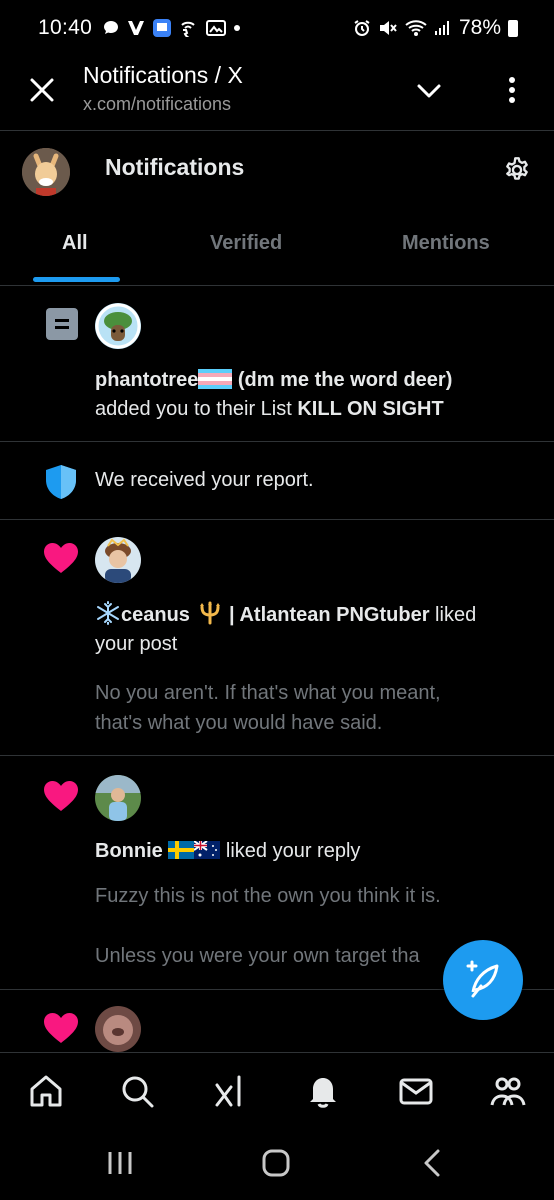  I want to click on browser-page-title: Notifications / X, so click(163, 75).